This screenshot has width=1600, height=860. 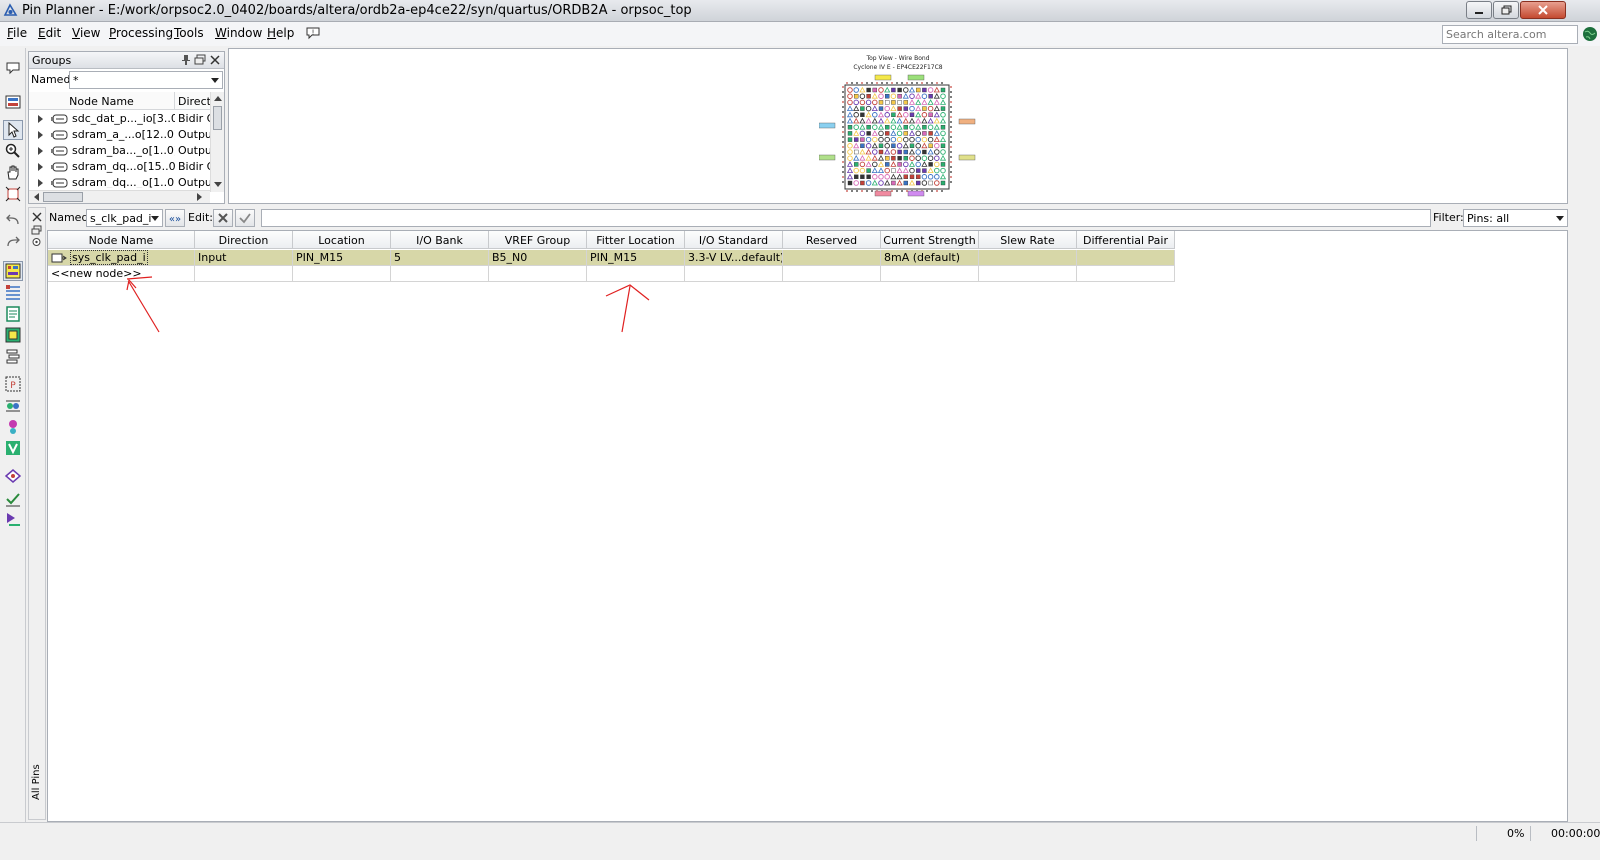 I want to click on new-node-row: <<new node>>, so click(x=611, y=274).